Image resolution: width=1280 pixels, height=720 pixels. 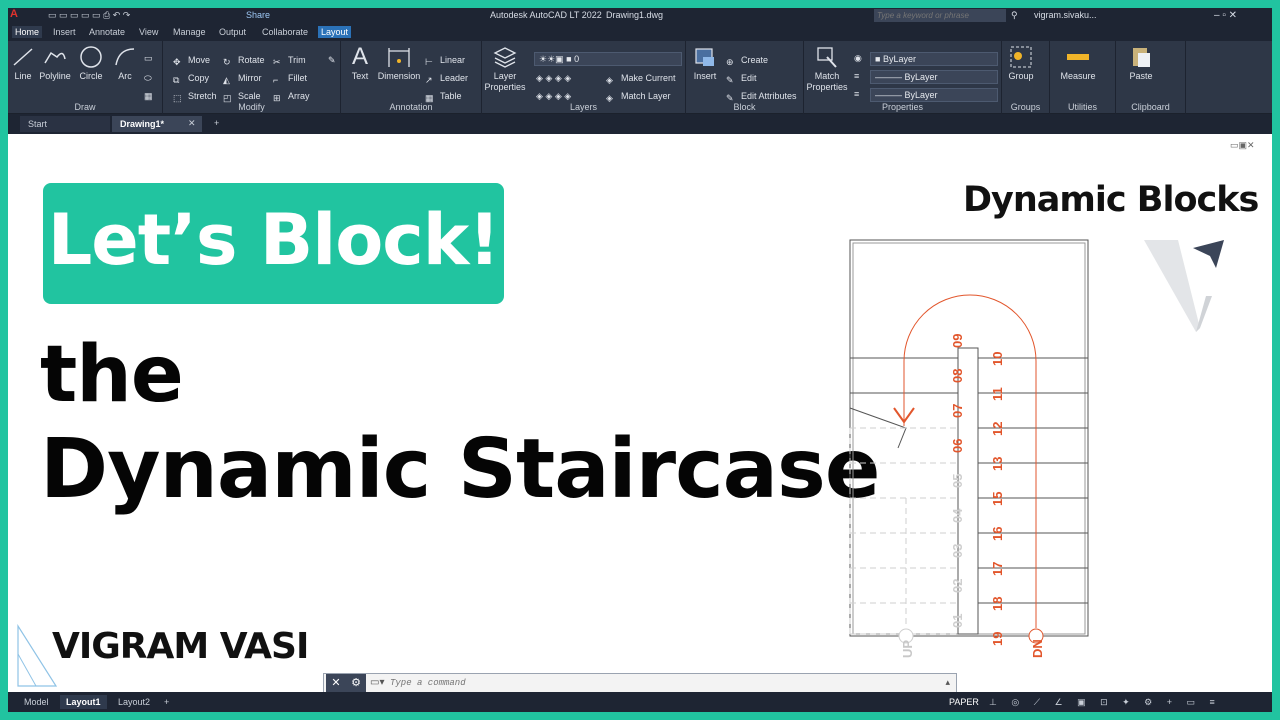 What do you see at coordinates (244, 61) in the screenshot?
I see `rotate-button: ↻ Rotate` at bounding box center [244, 61].